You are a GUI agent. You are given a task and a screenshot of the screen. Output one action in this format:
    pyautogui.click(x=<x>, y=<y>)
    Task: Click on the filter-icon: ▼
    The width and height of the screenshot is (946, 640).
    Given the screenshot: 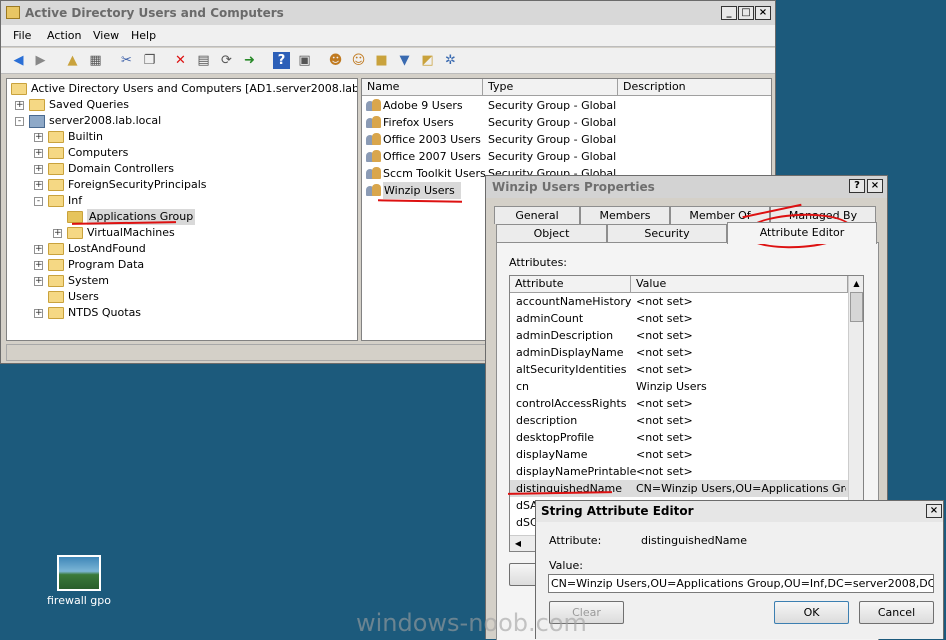 What is the action you would take?
    pyautogui.click(x=404, y=60)
    